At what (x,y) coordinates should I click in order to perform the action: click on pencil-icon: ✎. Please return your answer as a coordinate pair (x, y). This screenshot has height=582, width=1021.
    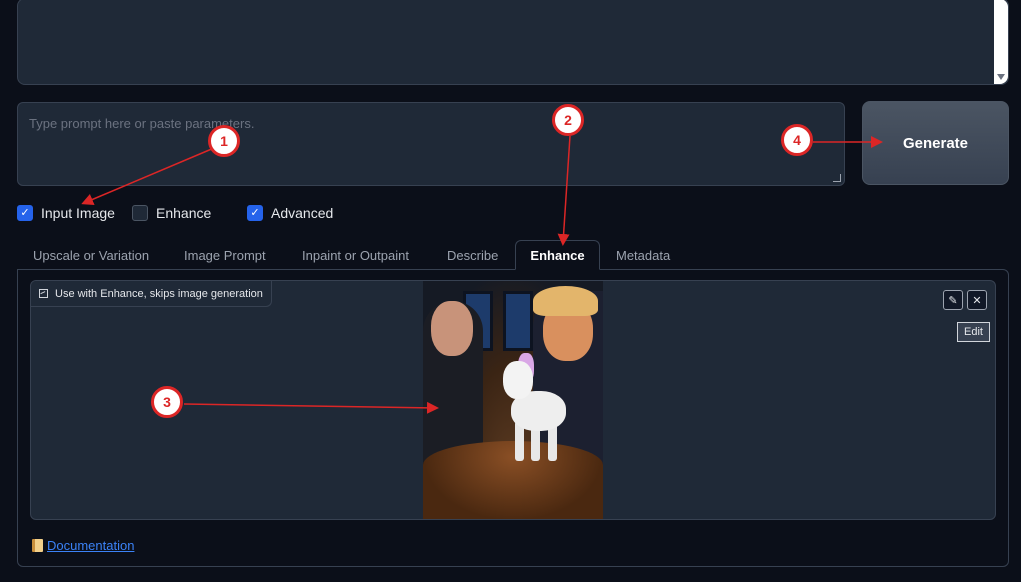
    Looking at the image, I should click on (953, 300).